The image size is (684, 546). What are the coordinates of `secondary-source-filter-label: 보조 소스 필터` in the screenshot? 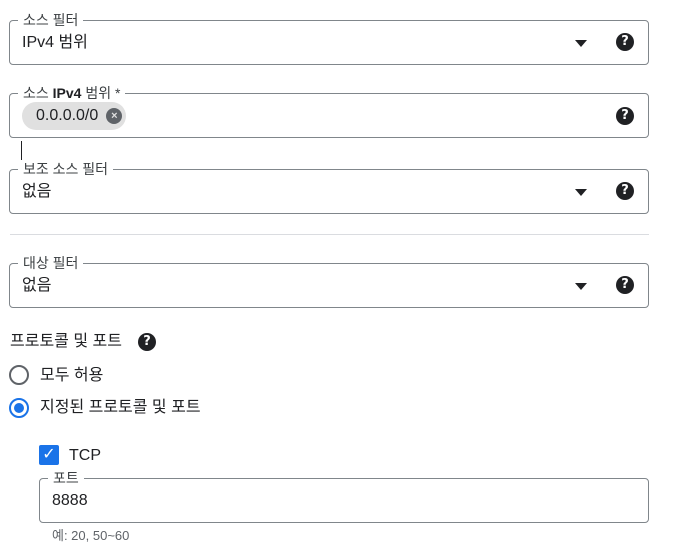 It's located at (66, 169).